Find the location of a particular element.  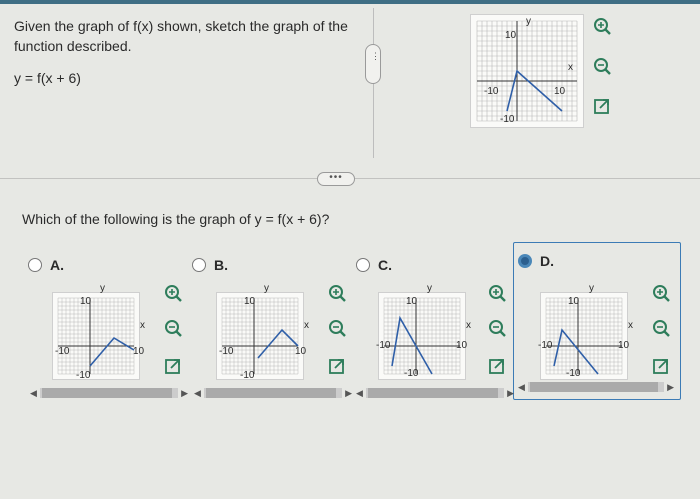

option-d-x-label: x is located at coordinates (630, 325).